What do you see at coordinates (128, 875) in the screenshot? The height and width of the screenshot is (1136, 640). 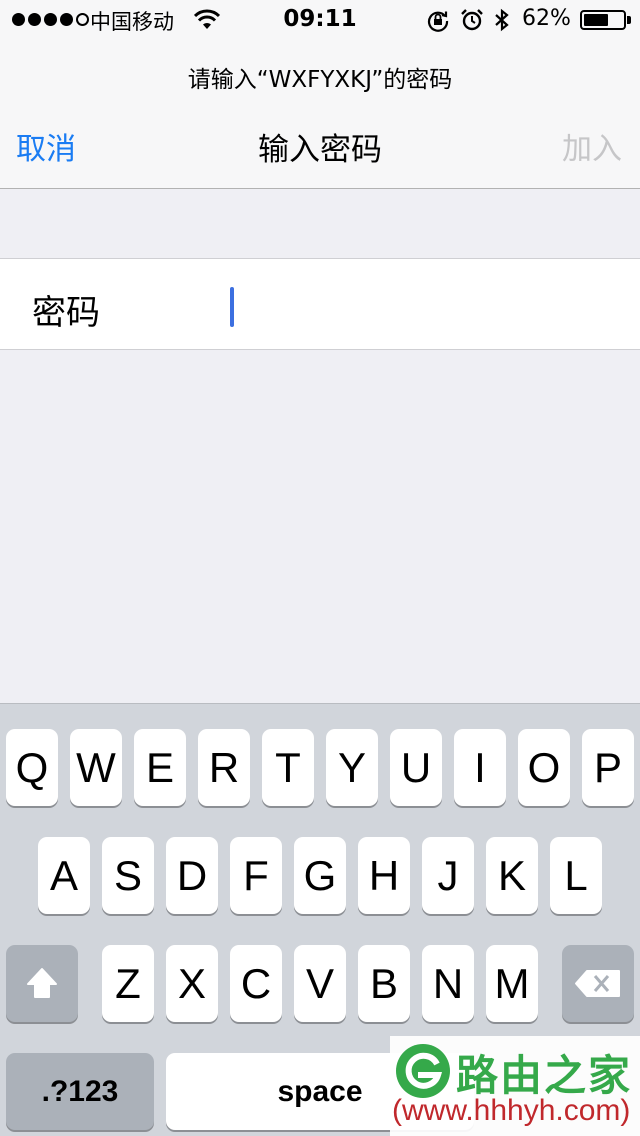 I see `key-s: S` at bounding box center [128, 875].